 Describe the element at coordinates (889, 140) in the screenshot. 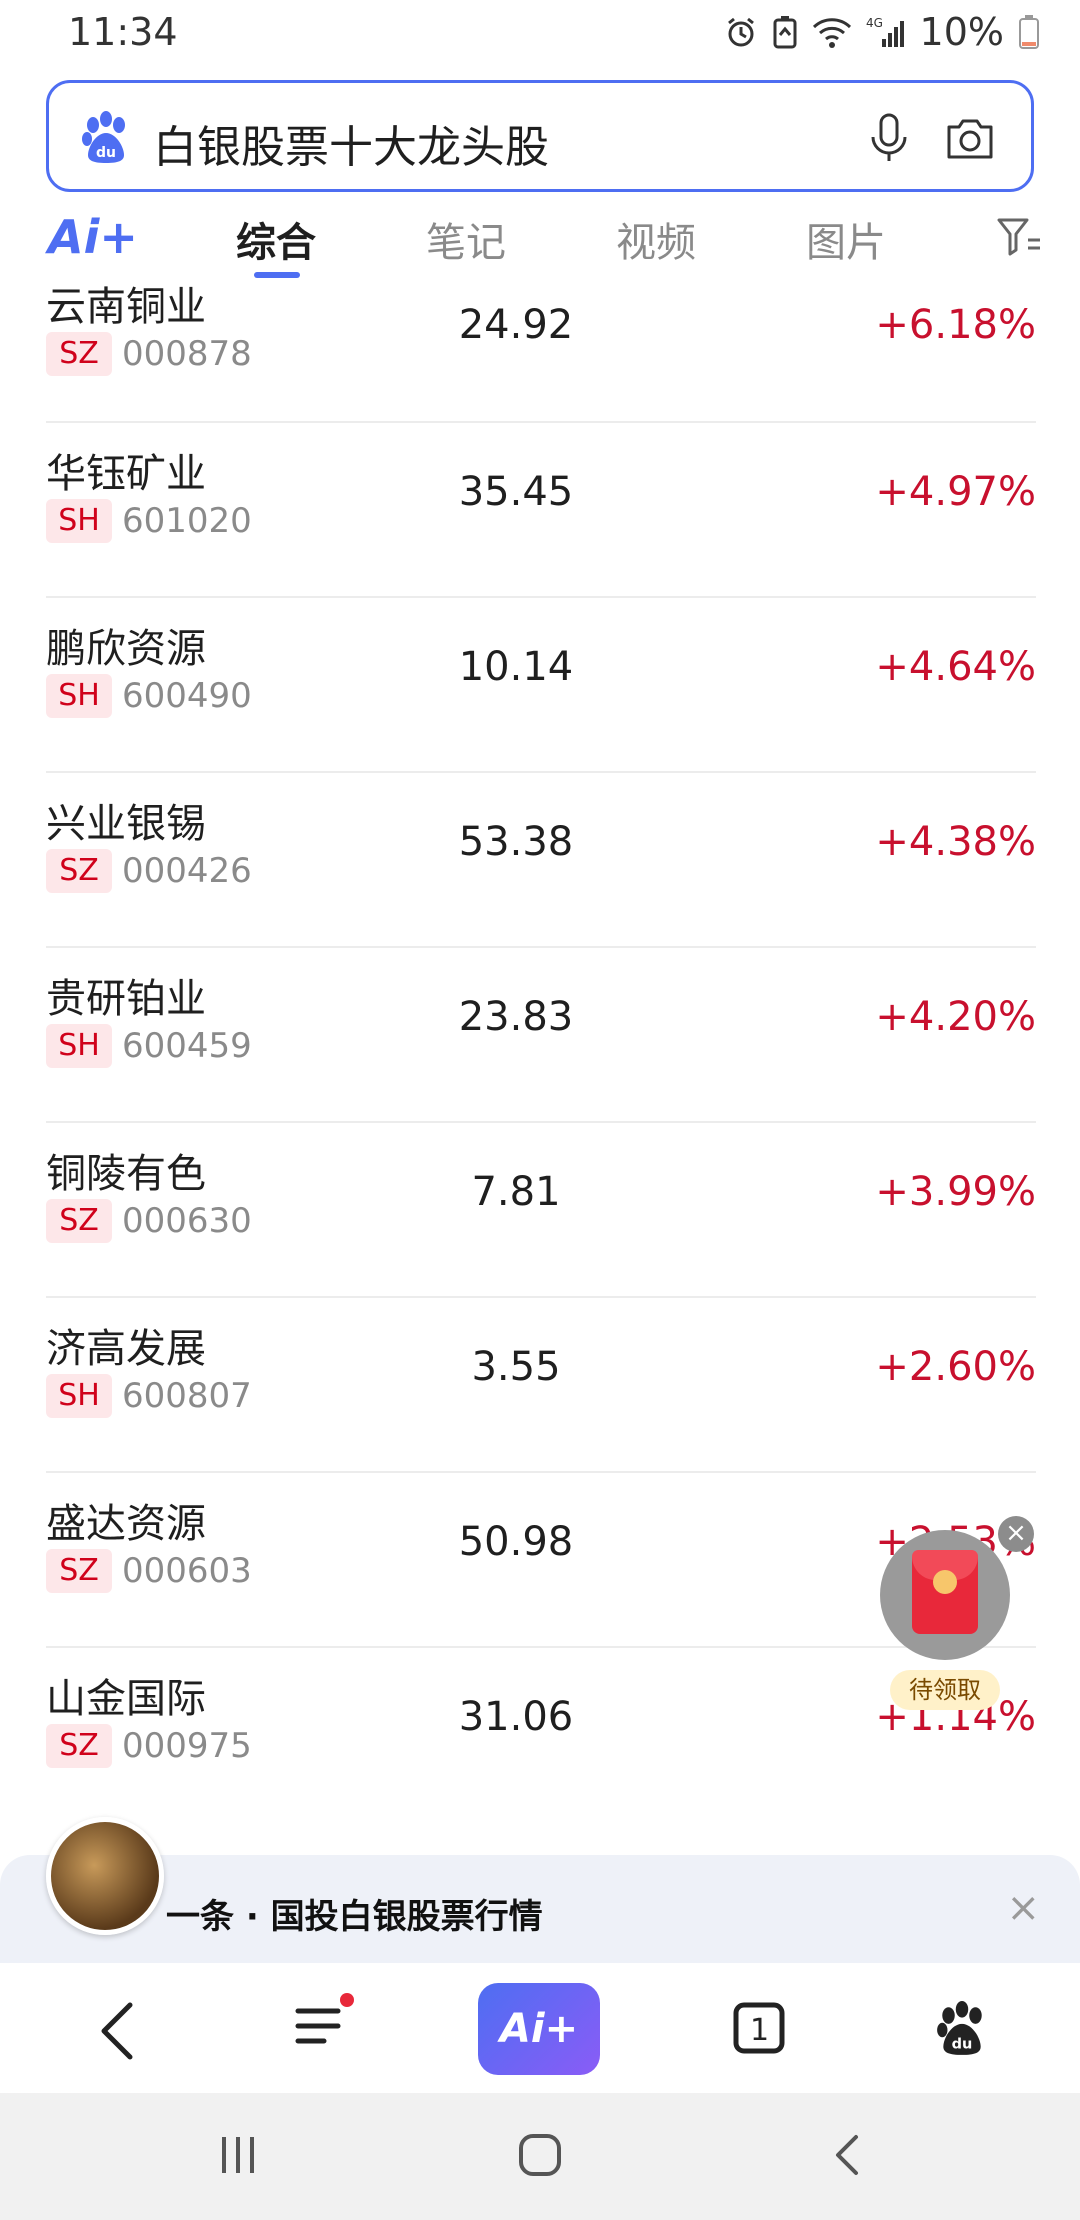

I see `microphone-icon` at that location.